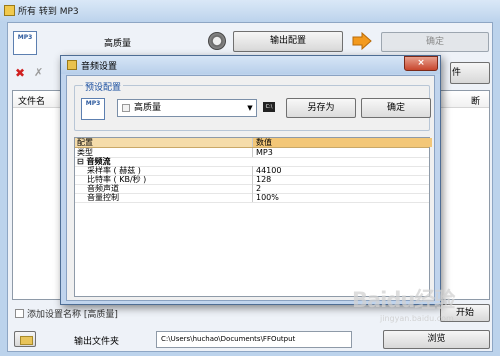 The height and width of the screenshot is (356, 500). I want to click on main-right-button: 件, so click(470, 73).